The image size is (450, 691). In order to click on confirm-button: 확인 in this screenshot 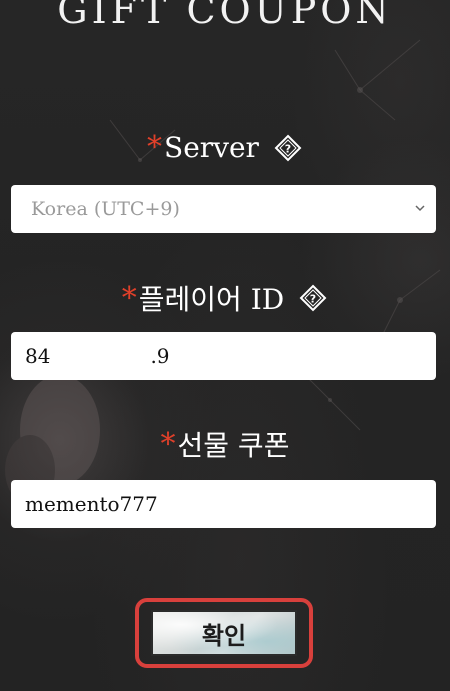, I will do `click(224, 633)`.